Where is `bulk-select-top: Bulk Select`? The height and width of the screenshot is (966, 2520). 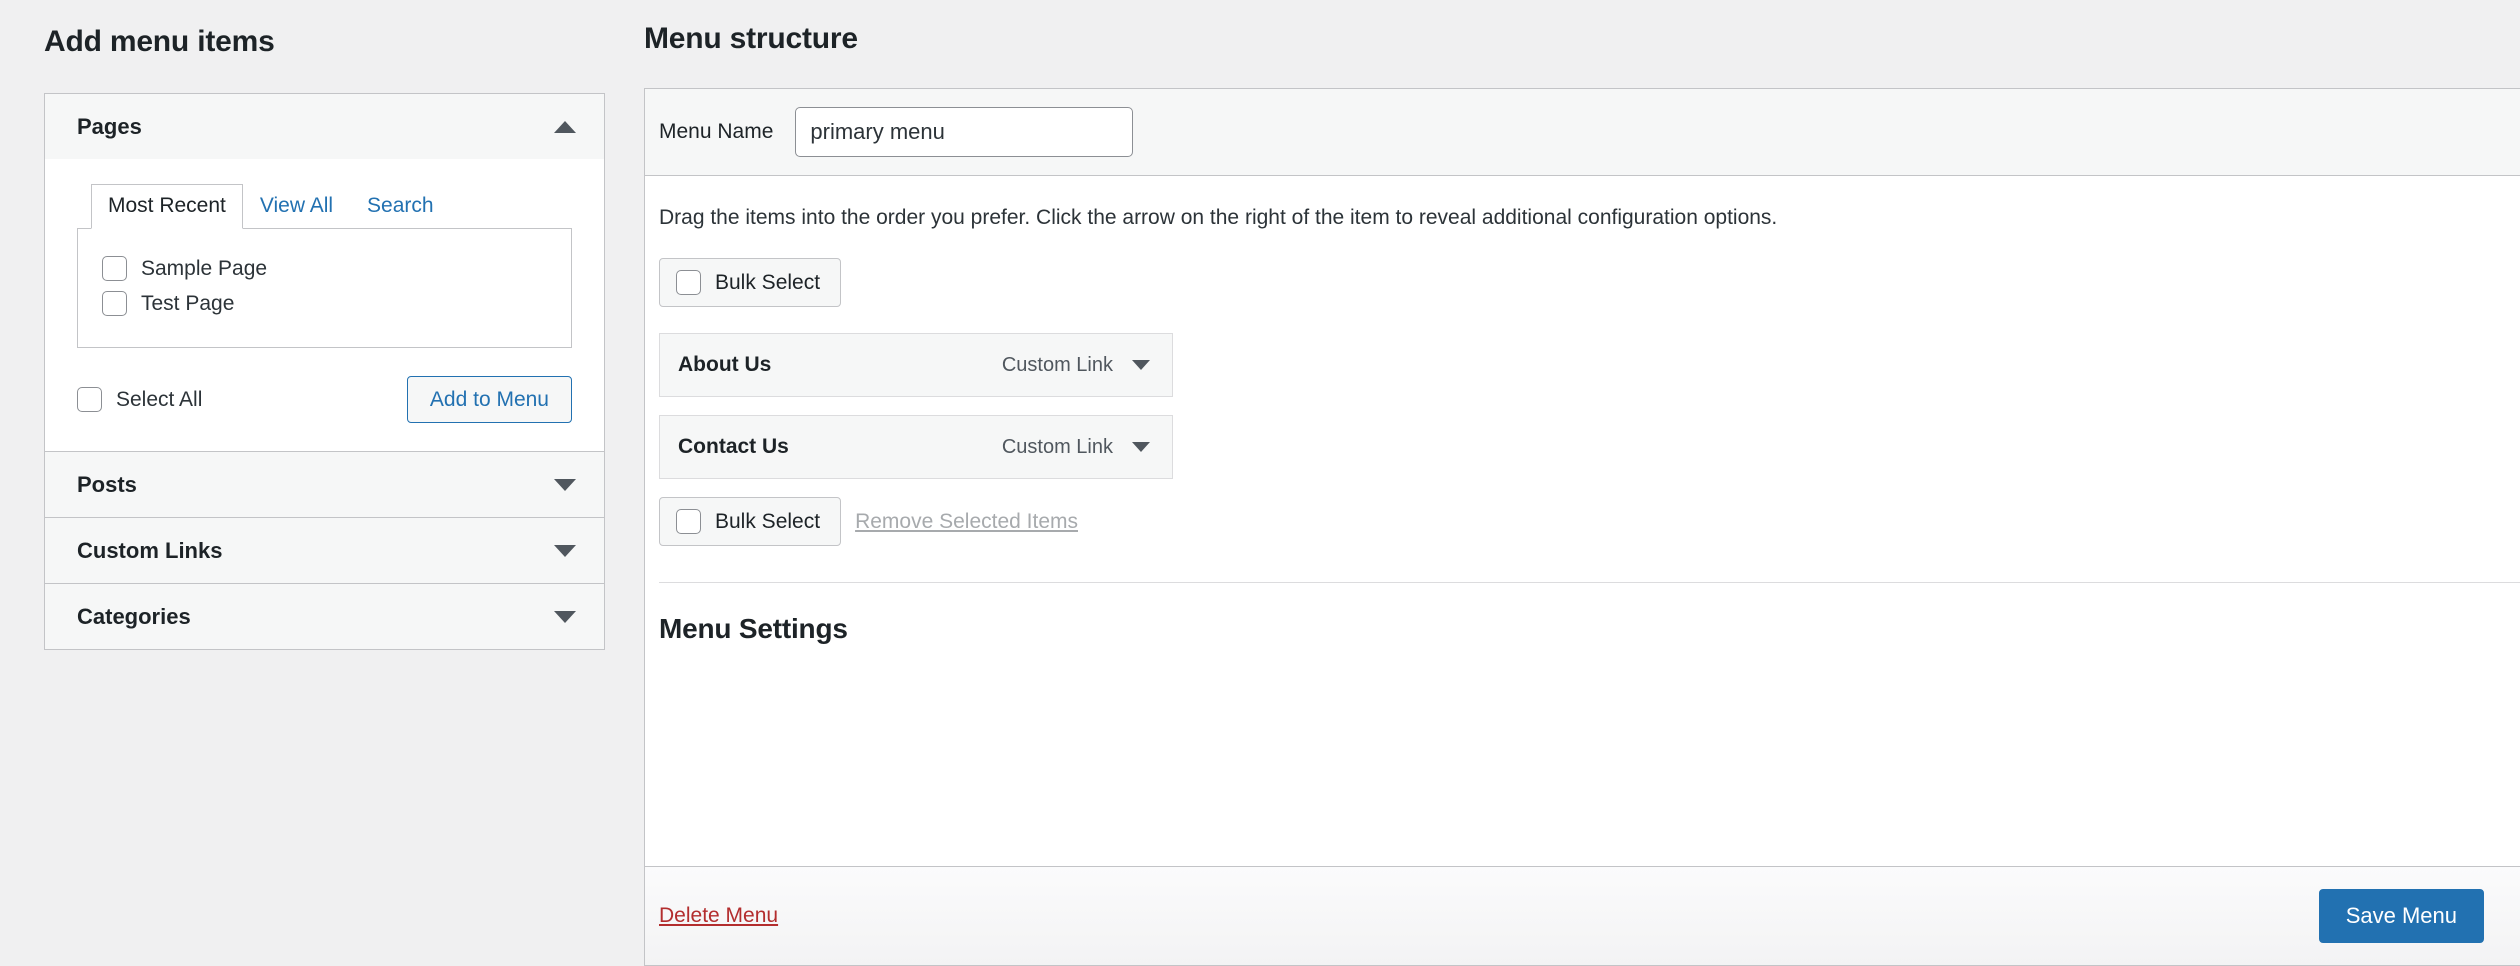 bulk-select-top: Bulk Select is located at coordinates (750, 283).